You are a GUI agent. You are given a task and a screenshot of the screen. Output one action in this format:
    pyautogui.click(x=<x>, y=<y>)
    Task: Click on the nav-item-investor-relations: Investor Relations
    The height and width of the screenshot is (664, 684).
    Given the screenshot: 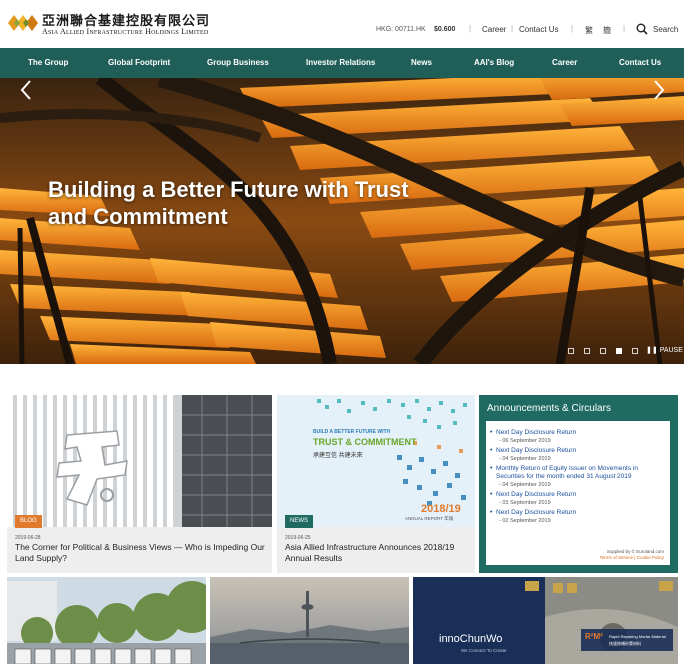 What is the action you would take?
    pyautogui.click(x=340, y=63)
    